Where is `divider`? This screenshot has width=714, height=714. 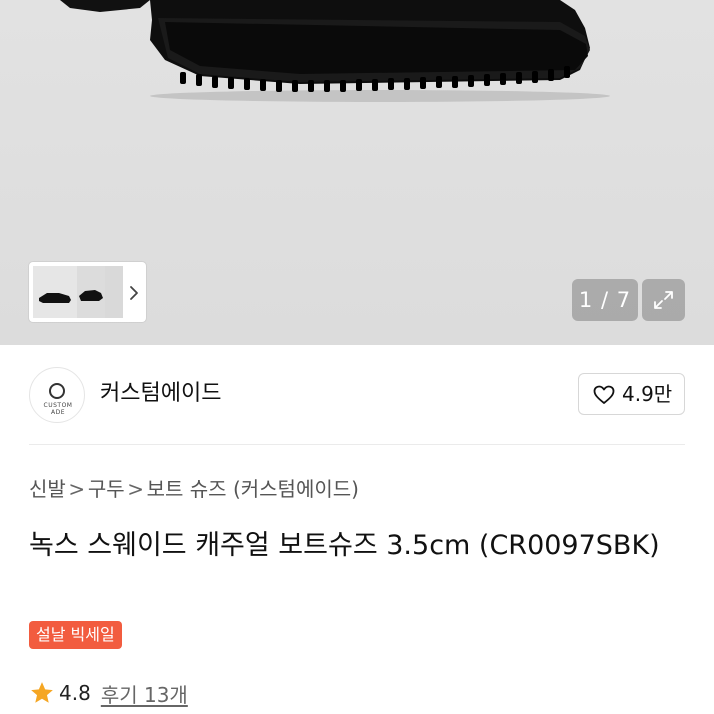 divider is located at coordinates (357, 444).